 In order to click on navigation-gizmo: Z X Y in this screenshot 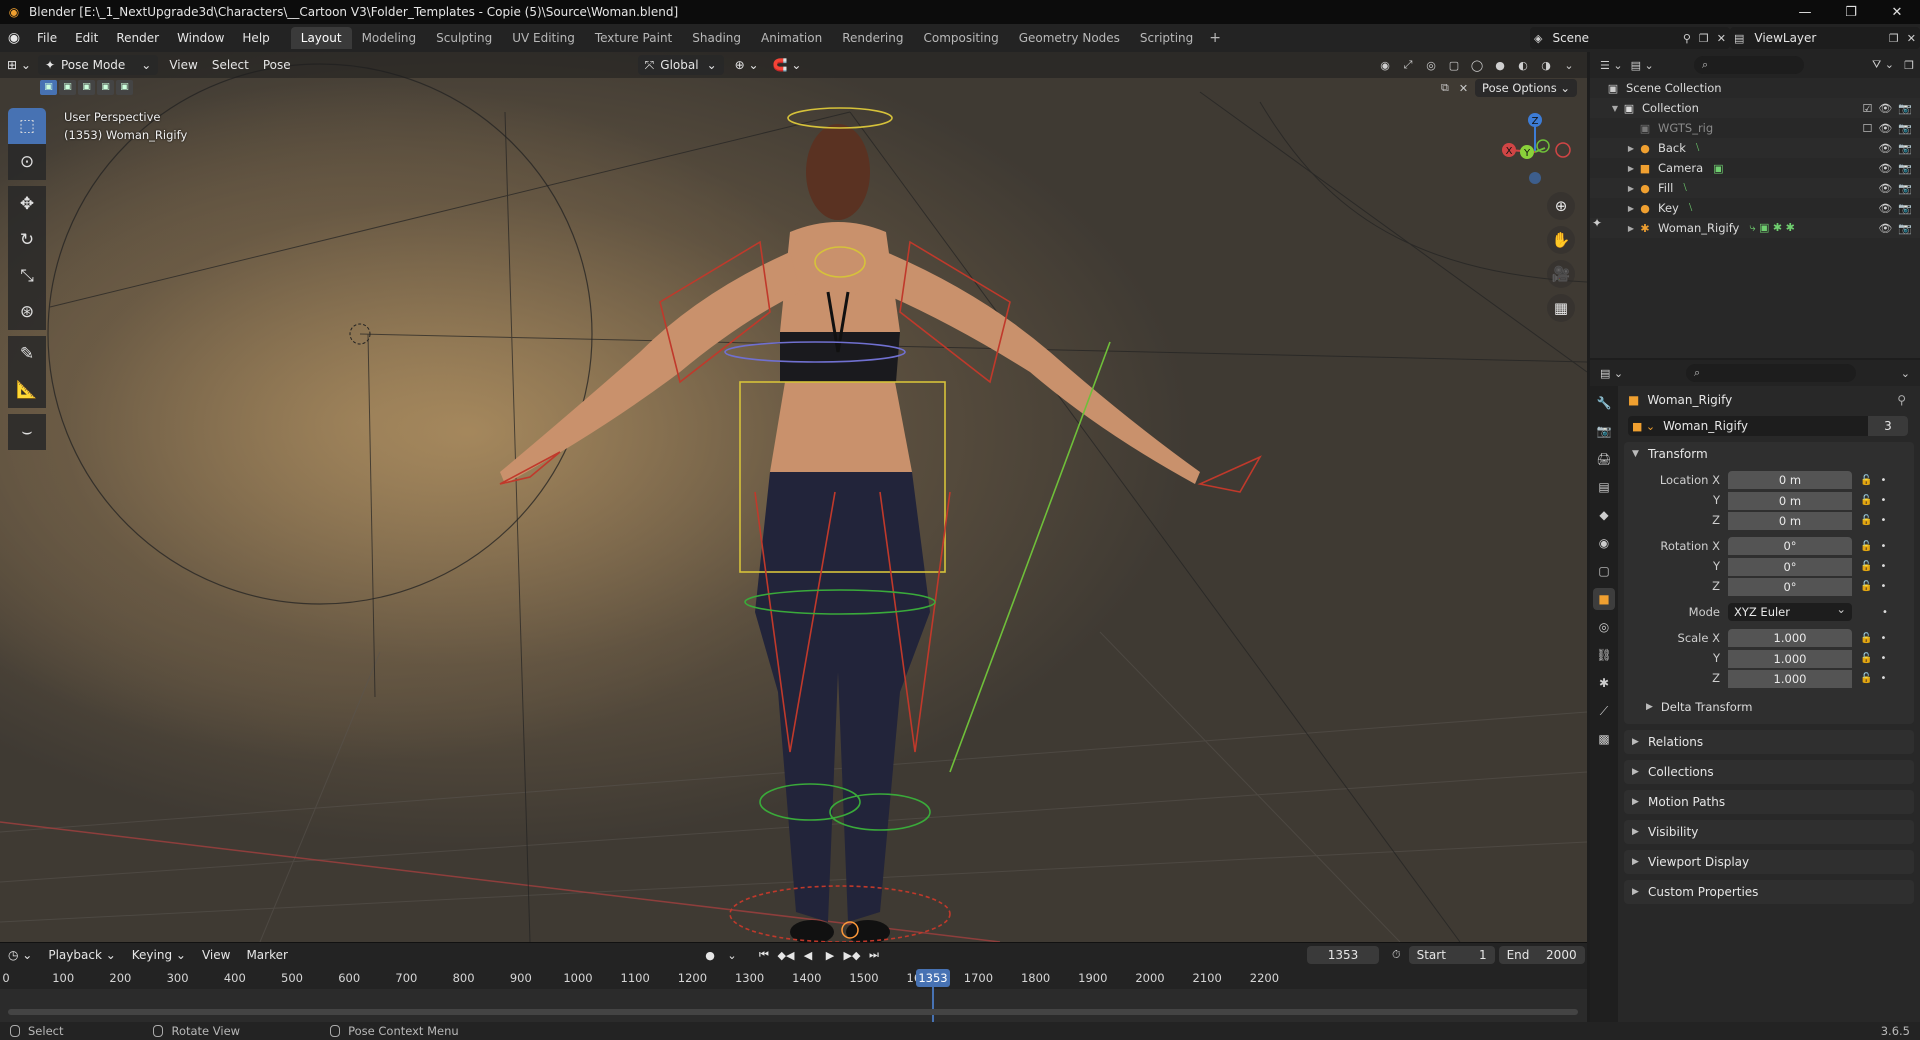, I will do `click(1535, 148)`.